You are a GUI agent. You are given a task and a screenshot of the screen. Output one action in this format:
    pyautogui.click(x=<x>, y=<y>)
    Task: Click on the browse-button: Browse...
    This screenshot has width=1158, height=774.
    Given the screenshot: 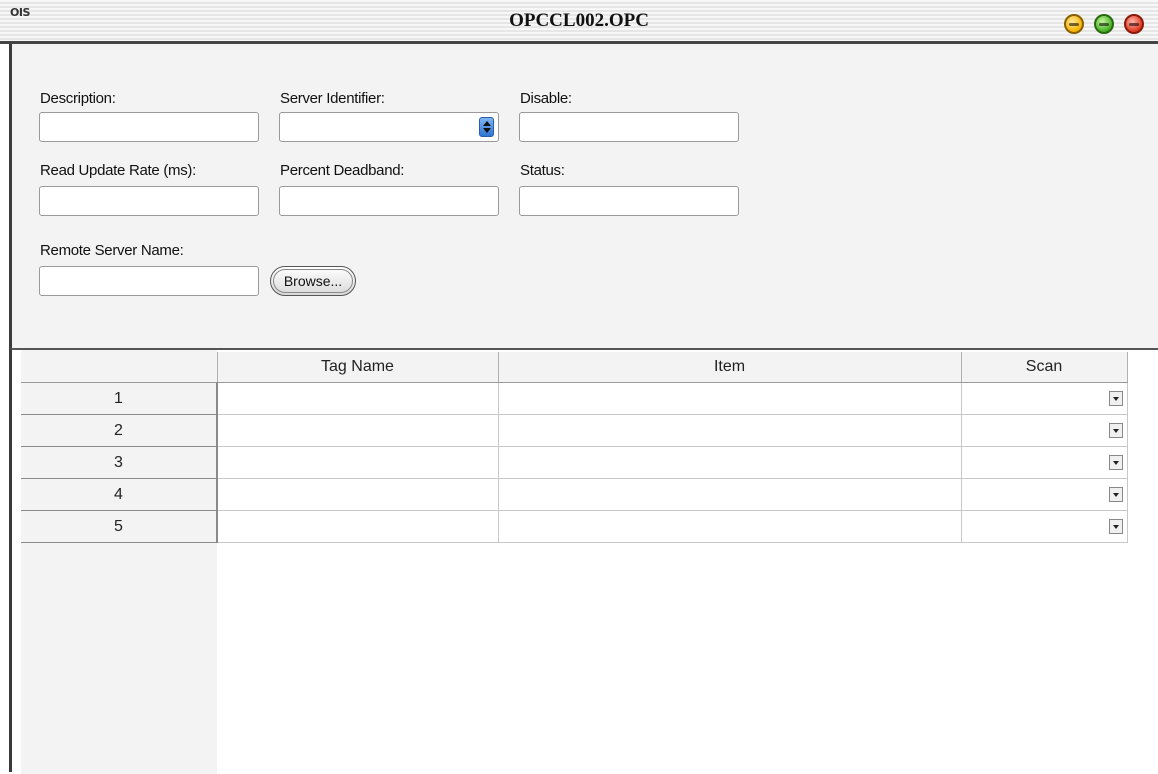 What is the action you would take?
    pyautogui.click(x=313, y=281)
    